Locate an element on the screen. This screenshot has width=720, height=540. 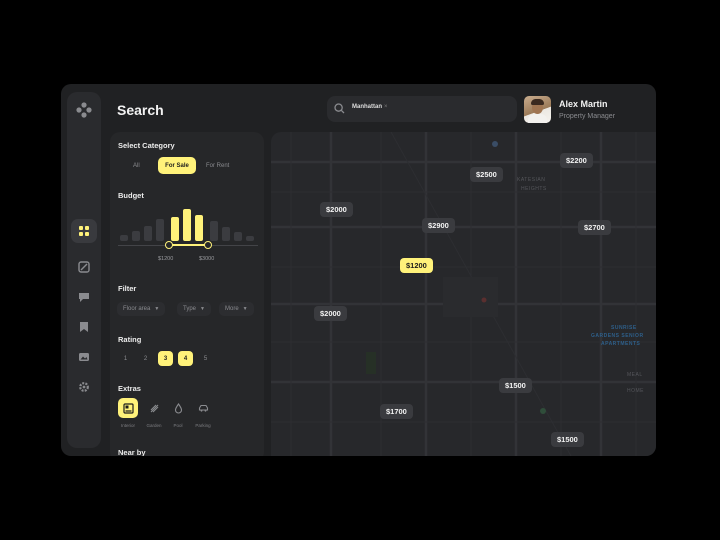
price-pin: $2200 is located at coordinates (576, 160).